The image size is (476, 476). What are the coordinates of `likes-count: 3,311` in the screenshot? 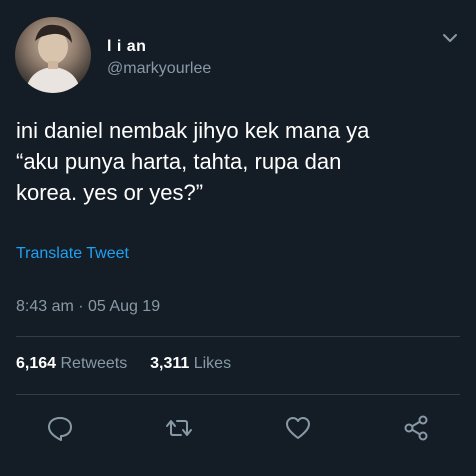 It's located at (169, 363).